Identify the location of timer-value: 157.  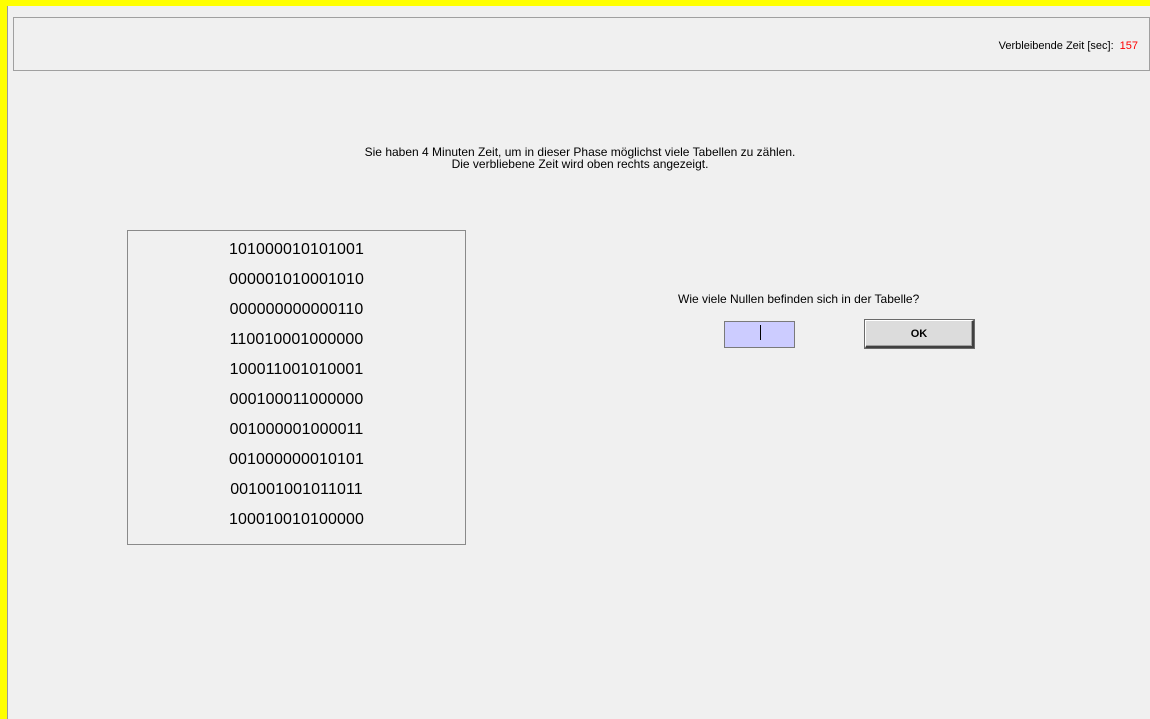
(1128, 46).